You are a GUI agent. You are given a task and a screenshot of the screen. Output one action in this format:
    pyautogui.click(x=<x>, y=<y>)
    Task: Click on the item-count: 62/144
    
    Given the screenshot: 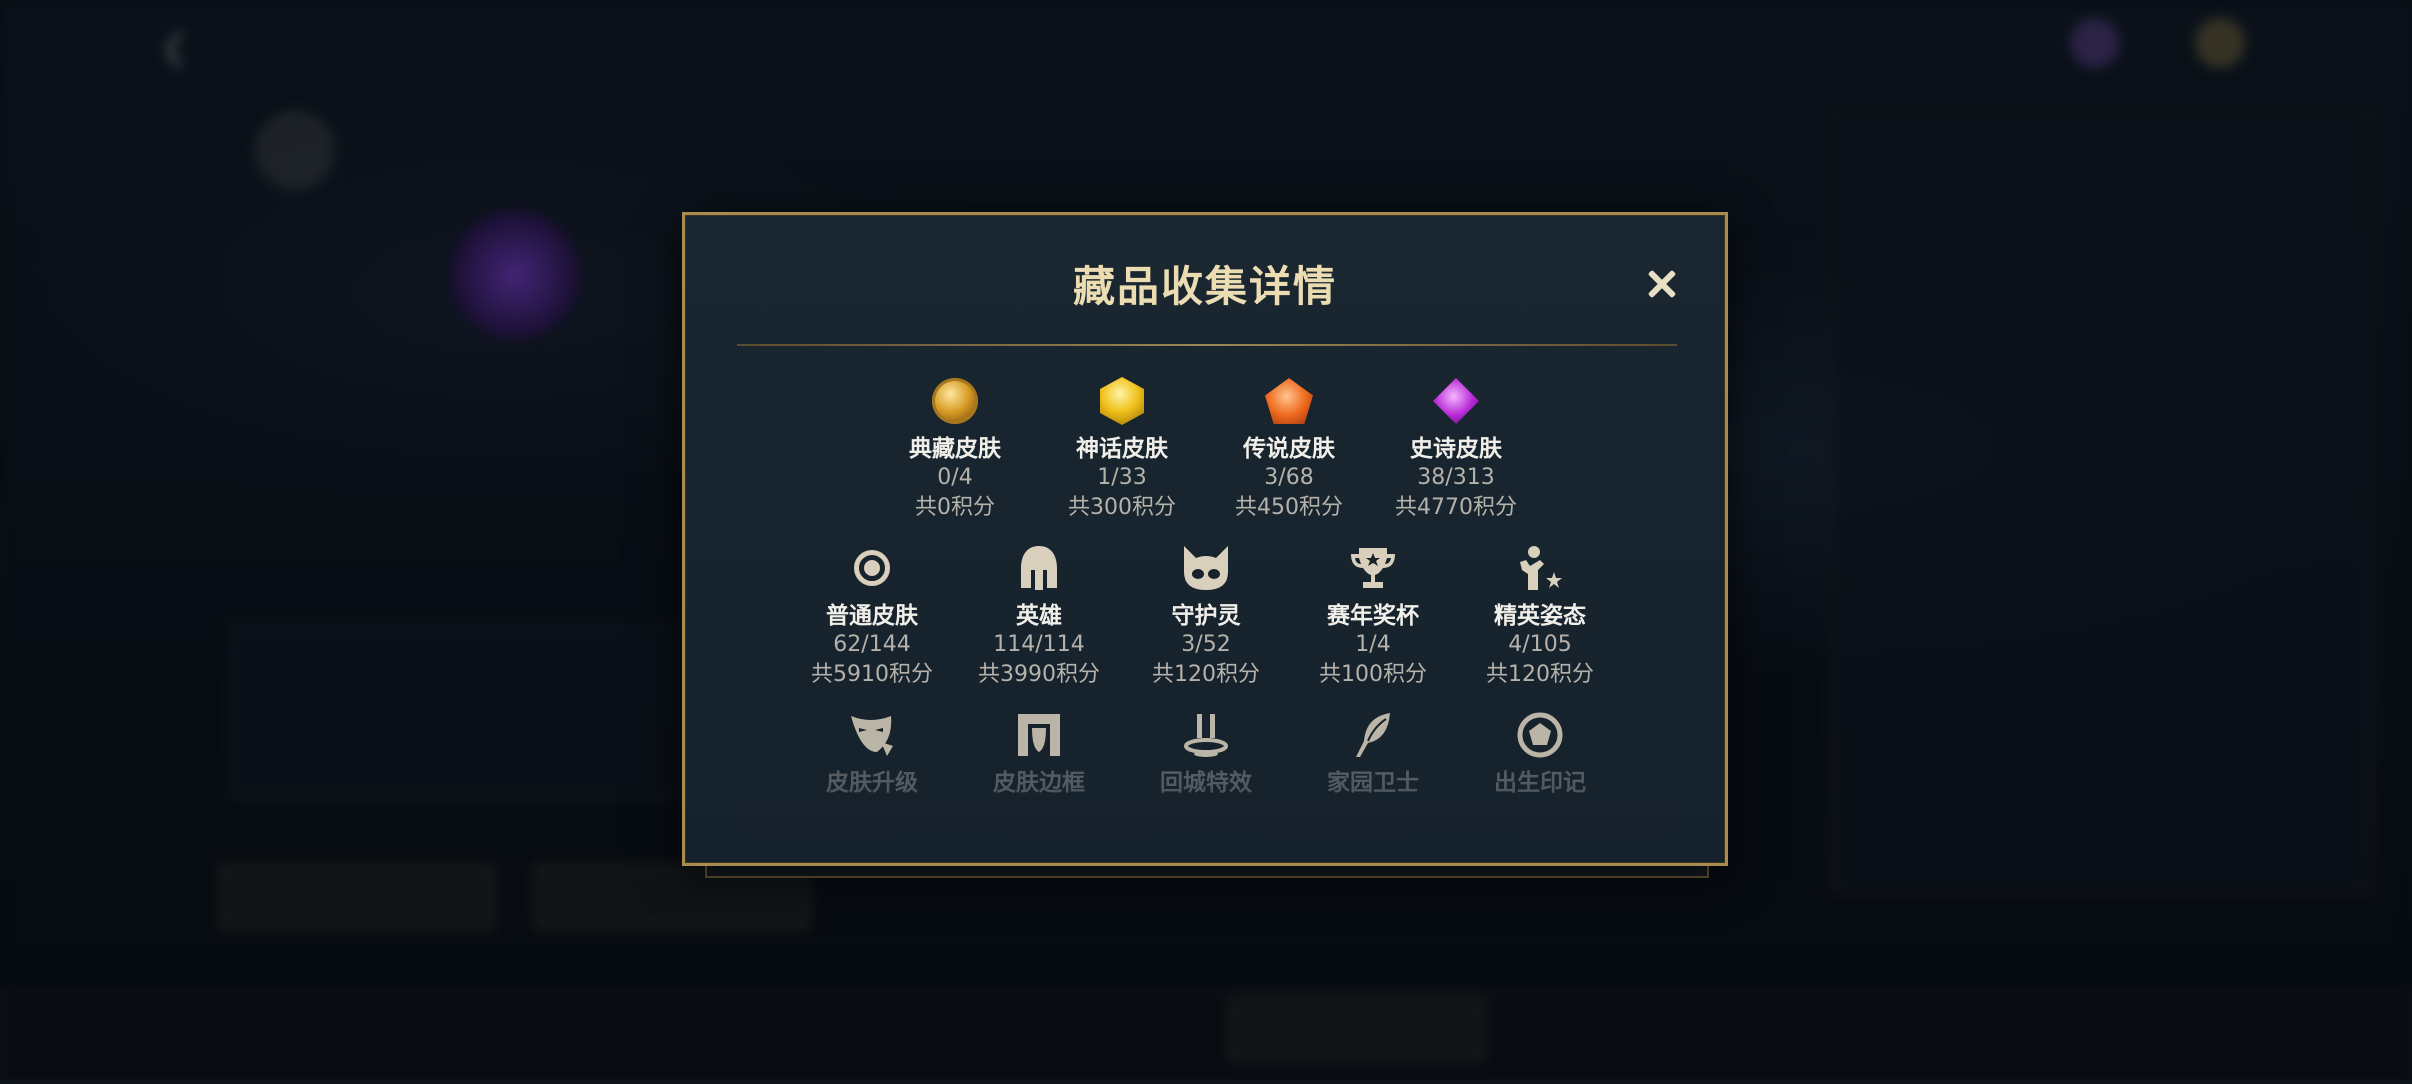 What is the action you would take?
    pyautogui.click(x=872, y=644)
    